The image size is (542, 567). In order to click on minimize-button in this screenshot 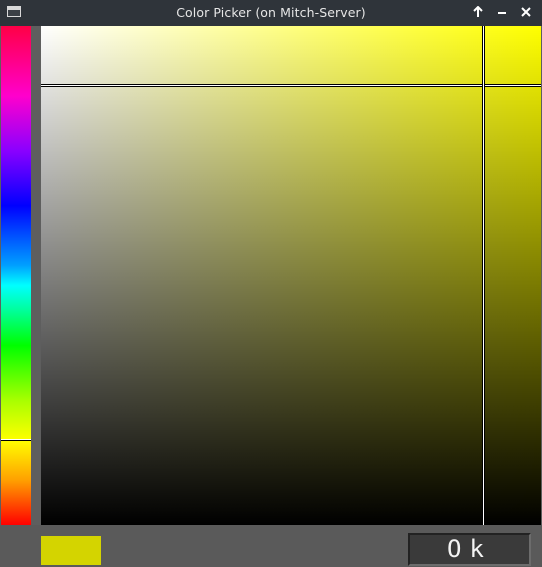, I will do `click(502, 12)`.